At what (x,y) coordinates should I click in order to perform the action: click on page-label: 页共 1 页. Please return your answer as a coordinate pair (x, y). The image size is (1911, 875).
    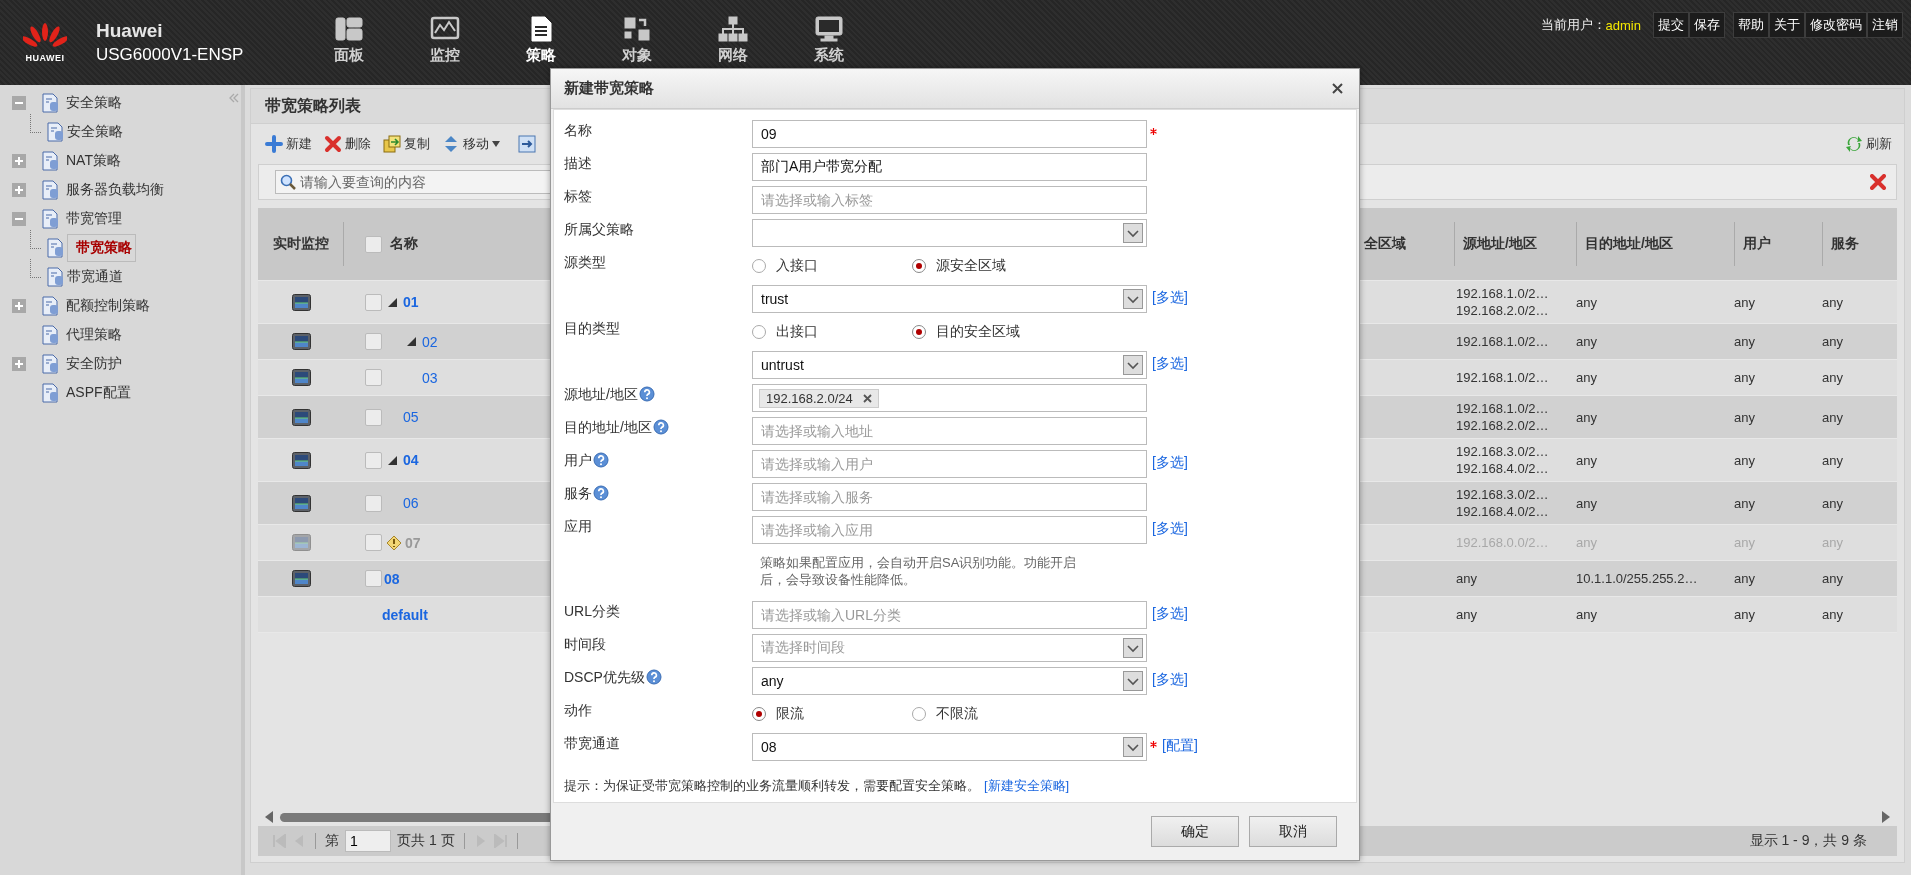
    Looking at the image, I should click on (426, 841).